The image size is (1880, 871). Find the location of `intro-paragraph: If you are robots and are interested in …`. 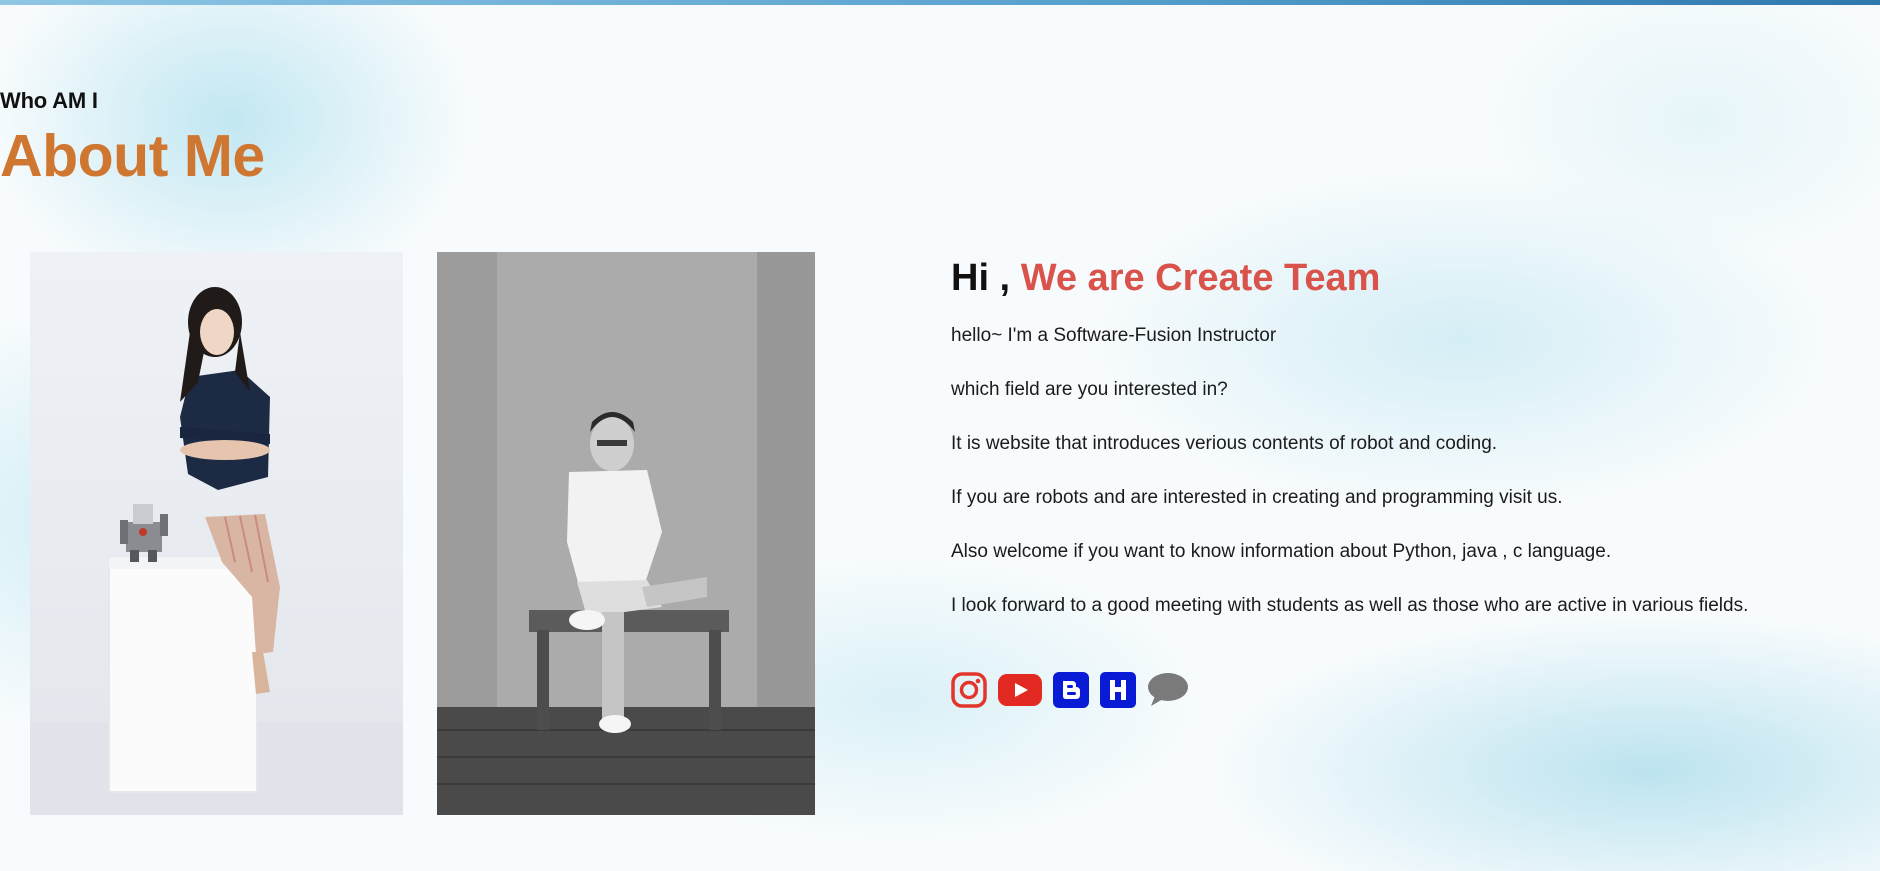

intro-paragraph: If you are robots and are interested in … is located at coordinates (1257, 497).